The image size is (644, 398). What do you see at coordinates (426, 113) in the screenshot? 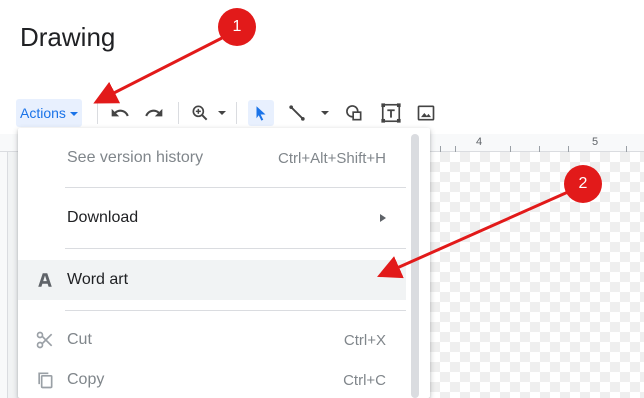
I see `image-icon` at bounding box center [426, 113].